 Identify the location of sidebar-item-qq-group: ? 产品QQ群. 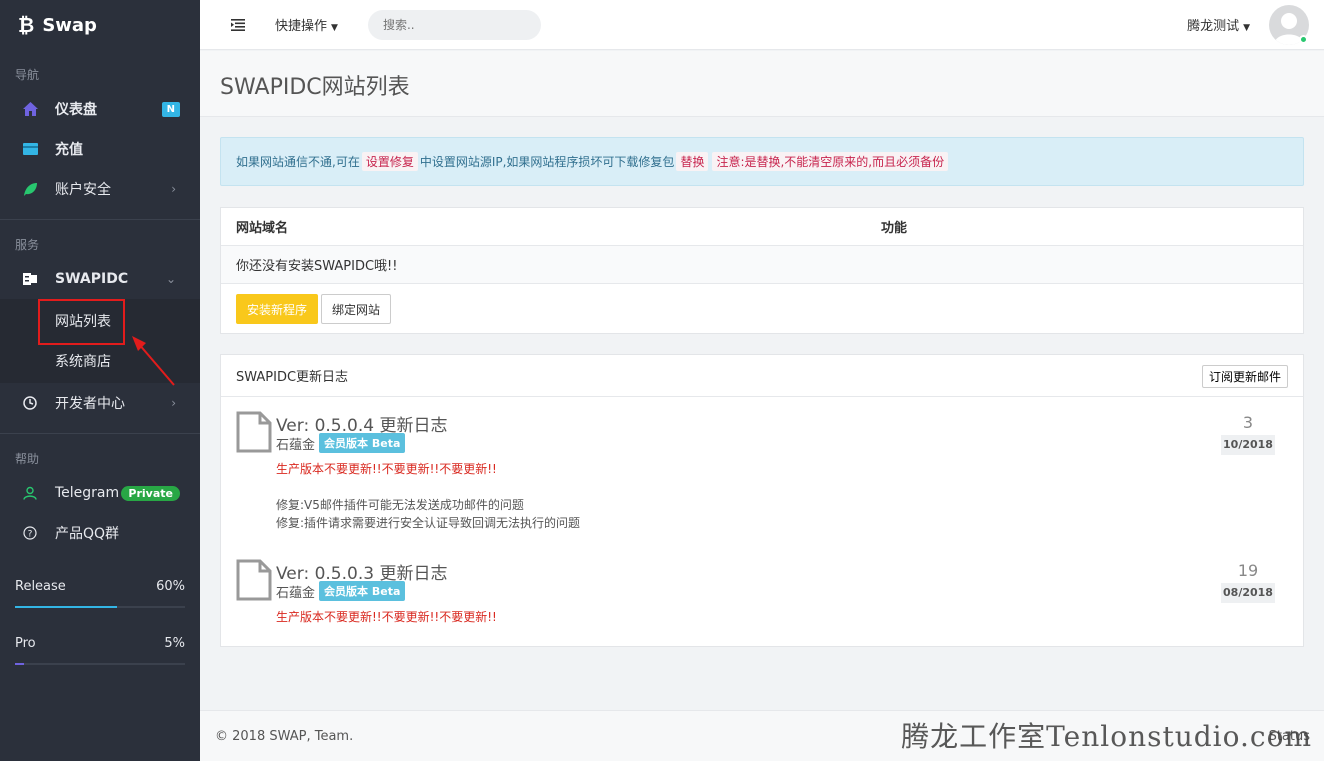
(100, 533).